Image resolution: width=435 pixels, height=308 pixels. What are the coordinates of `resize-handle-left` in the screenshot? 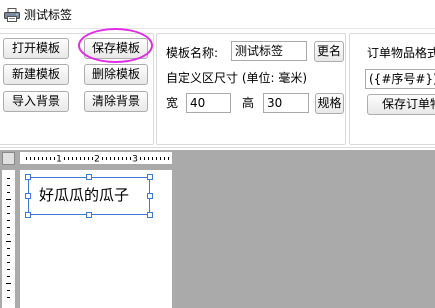 It's located at (28, 196).